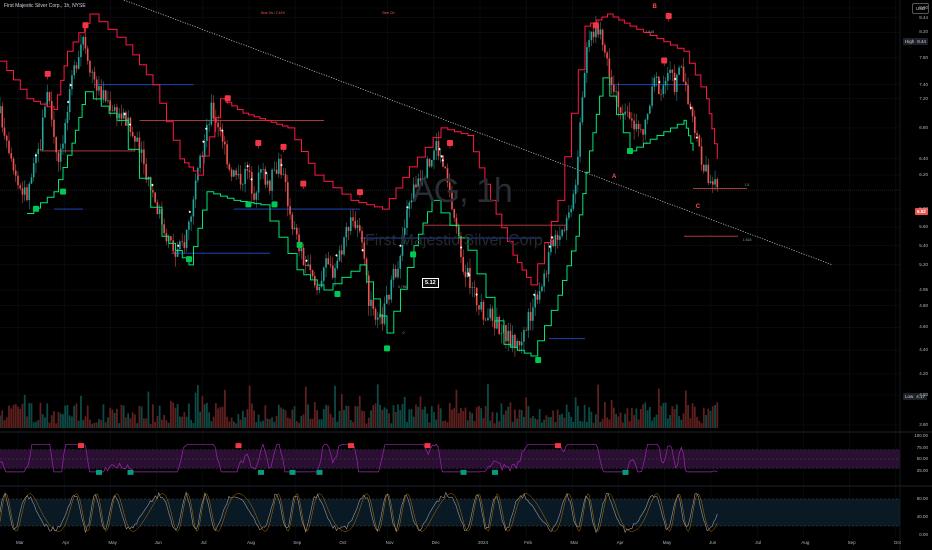 The height and width of the screenshot is (550, 932). What do you see at coordinates (297, 542) in the screenshot?
I see `time-tick-label: Sep` at bounding box center [297, 542].